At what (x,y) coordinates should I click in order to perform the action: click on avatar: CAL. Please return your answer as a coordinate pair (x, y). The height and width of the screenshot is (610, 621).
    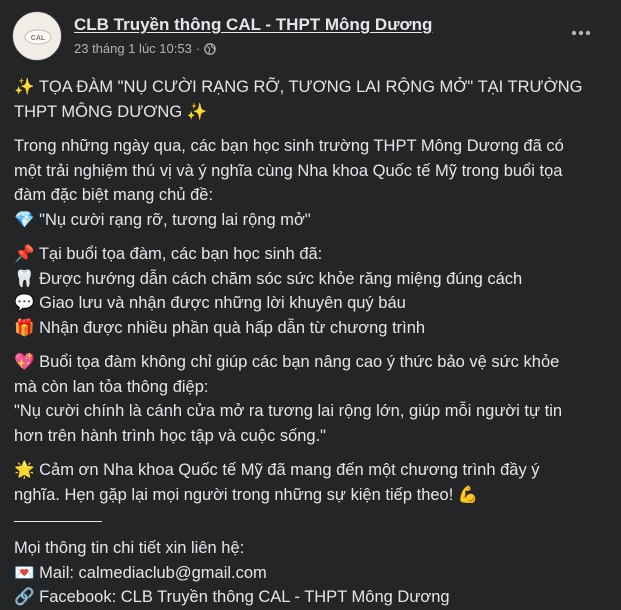
    Looking at the image, I should click on (37, 36).